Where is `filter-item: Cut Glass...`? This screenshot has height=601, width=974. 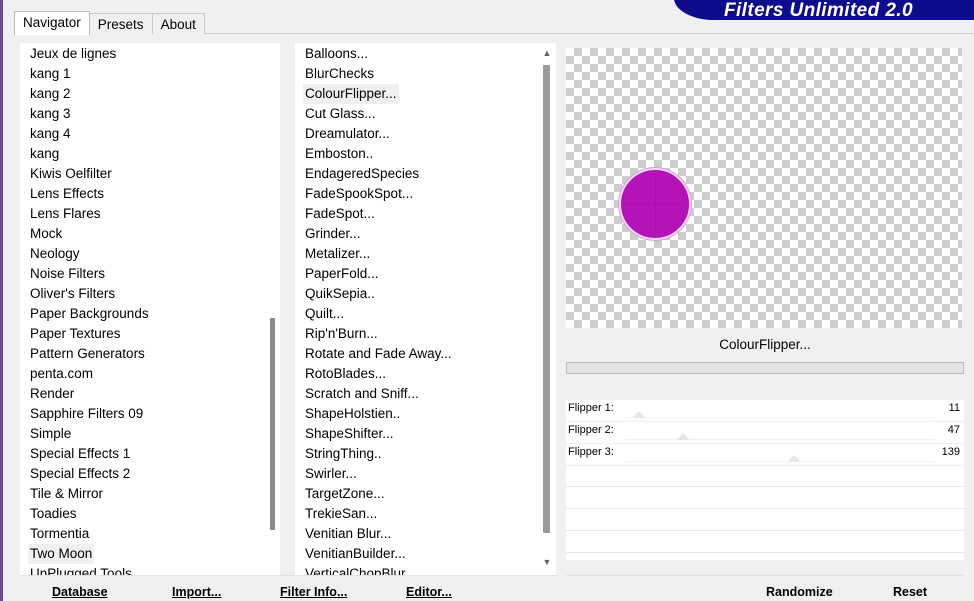 filter-item: Cut Glass... is located at coordinates (340, 114).